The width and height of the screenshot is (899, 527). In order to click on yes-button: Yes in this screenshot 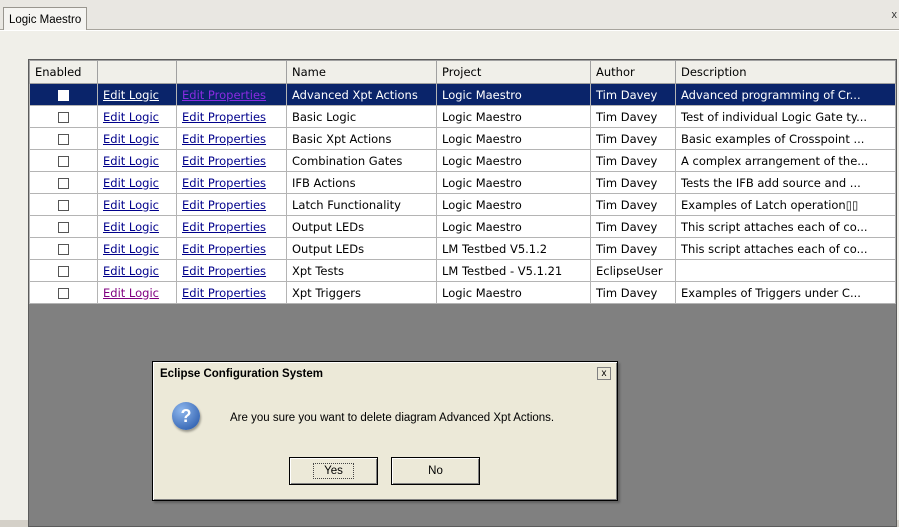, I will do `click(333, 471)`.